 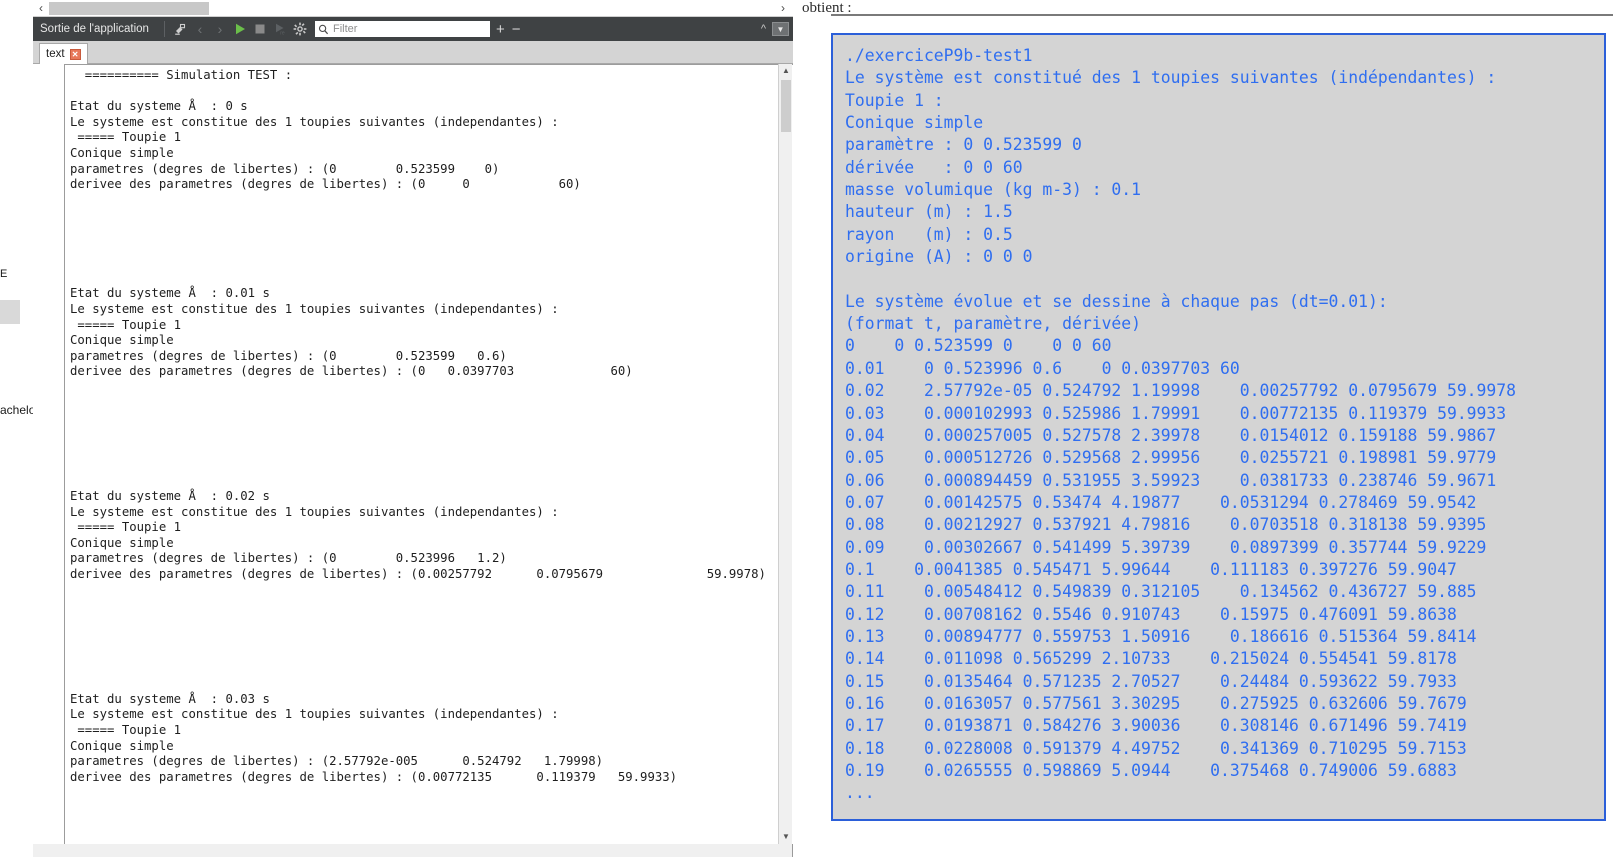 I want to click on background-fragment-top: E, so click(x=4, y=274).